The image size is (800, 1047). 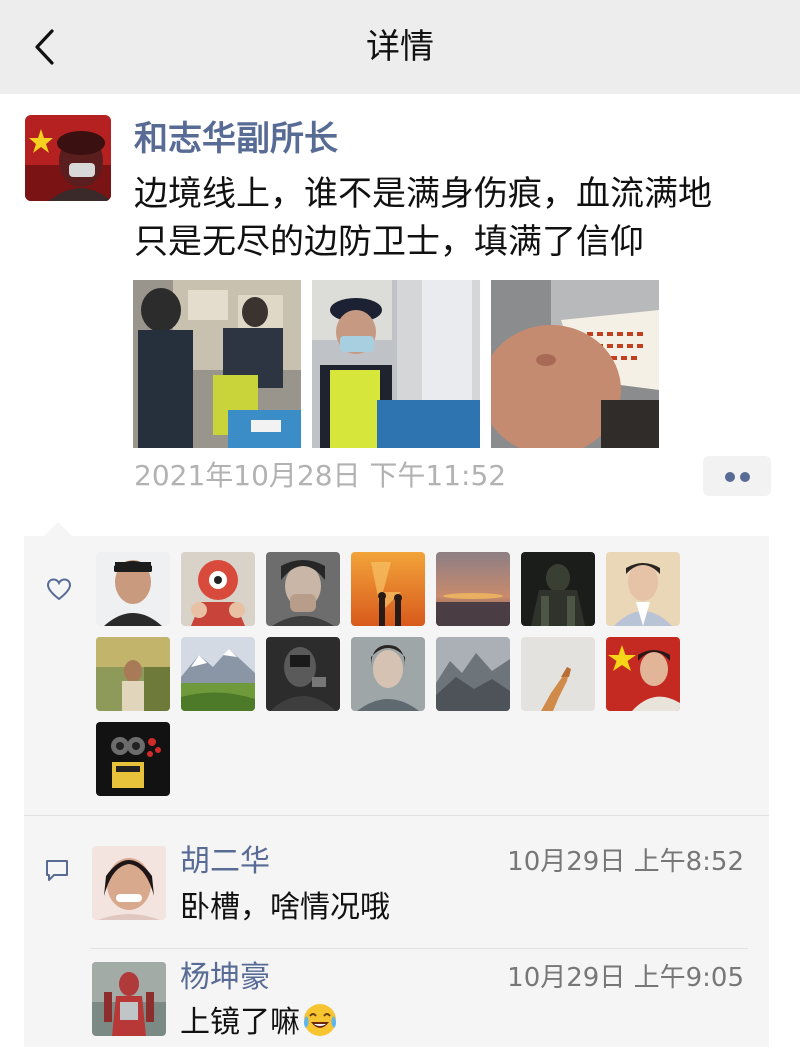 I want to click on page-title: 详情, so click(x=400, y=47).